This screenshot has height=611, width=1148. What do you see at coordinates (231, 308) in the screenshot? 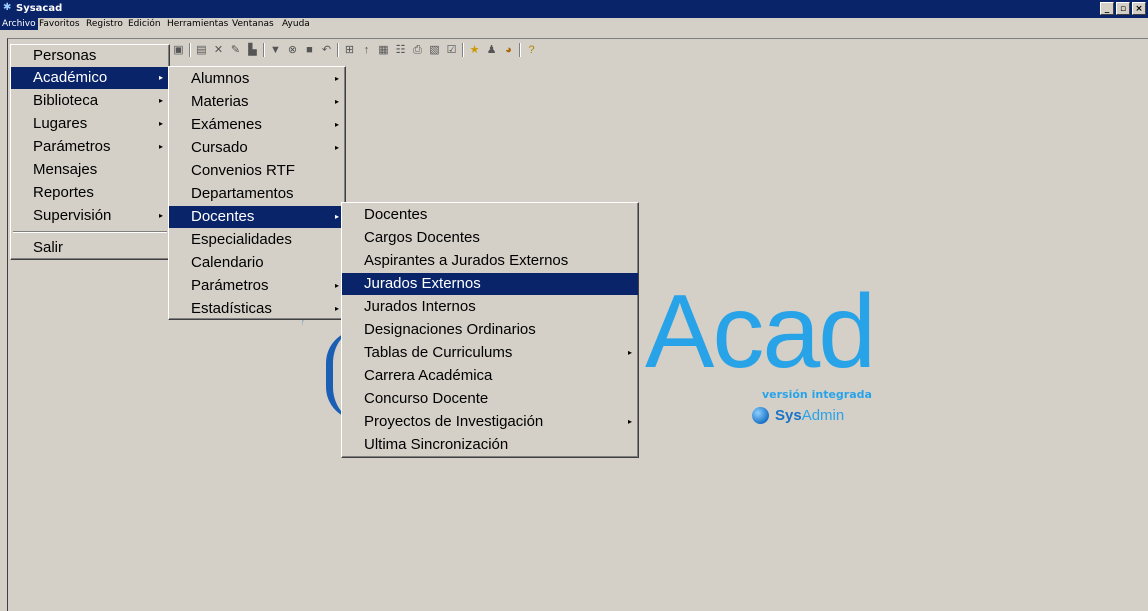
I see `menu-item-label: Estadísticas` at bounding box center [231, 308].